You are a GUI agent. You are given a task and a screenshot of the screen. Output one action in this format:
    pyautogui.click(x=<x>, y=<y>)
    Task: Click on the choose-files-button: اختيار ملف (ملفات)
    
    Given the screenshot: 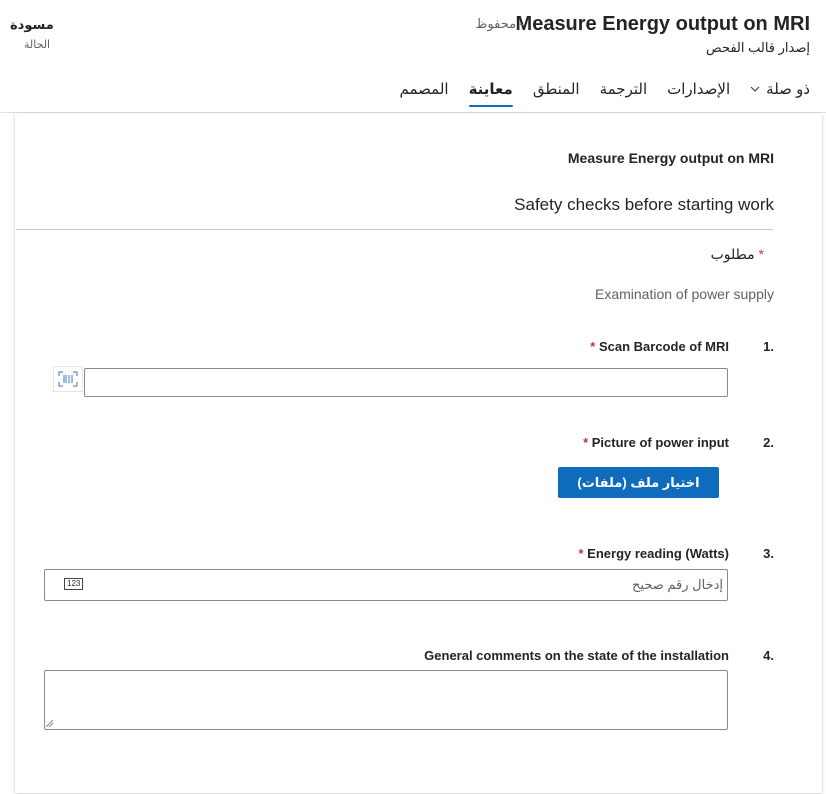 What is the action you would take?
    pyautogui.click(x=638, y=482)
    